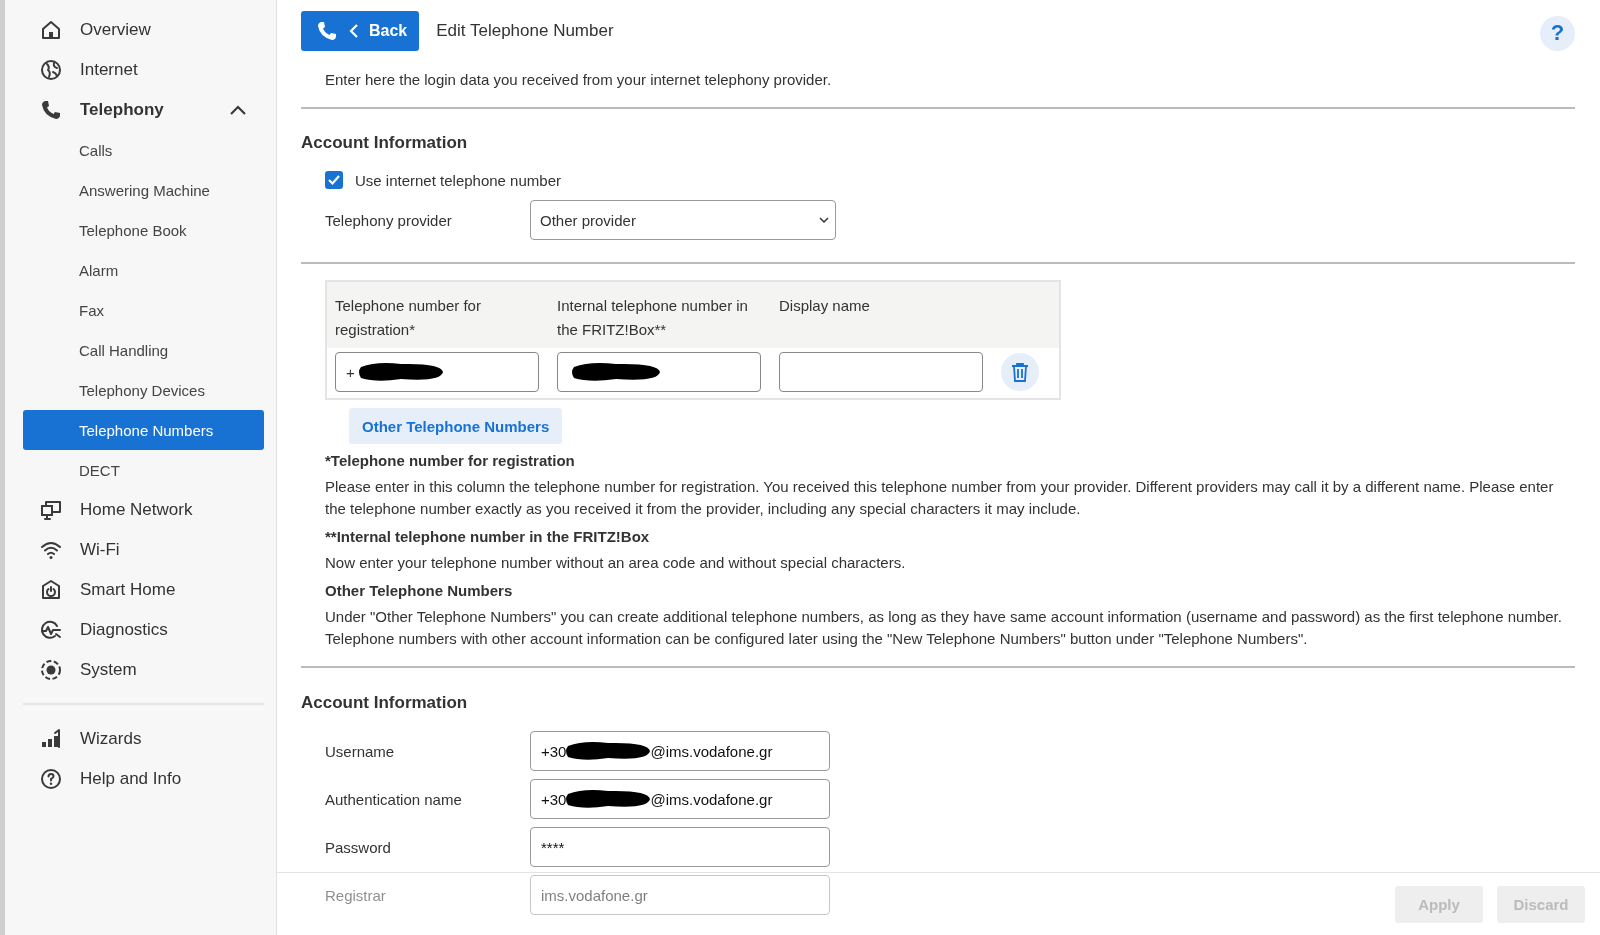  I want to click on checkbox, so click(334, 180).